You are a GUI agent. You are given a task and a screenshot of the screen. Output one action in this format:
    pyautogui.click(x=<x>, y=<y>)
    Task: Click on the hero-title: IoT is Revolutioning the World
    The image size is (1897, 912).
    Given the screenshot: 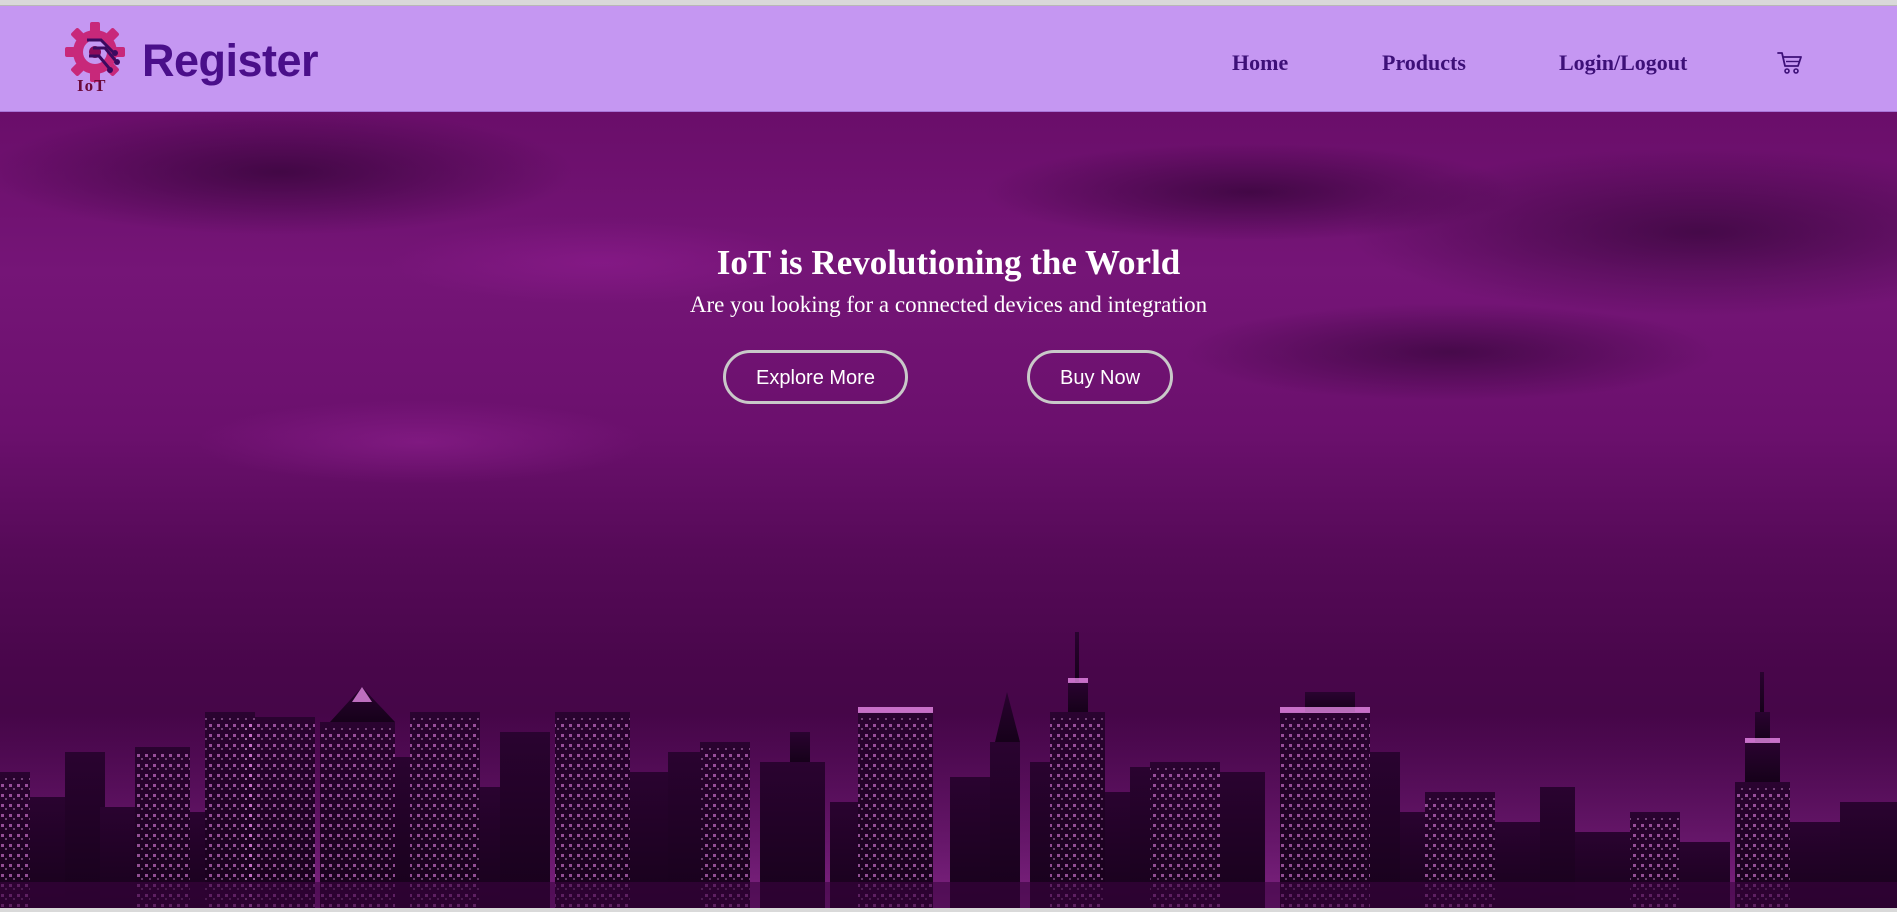 What is the action you would take?
    pyautogui.click(x=948, y=263)
    